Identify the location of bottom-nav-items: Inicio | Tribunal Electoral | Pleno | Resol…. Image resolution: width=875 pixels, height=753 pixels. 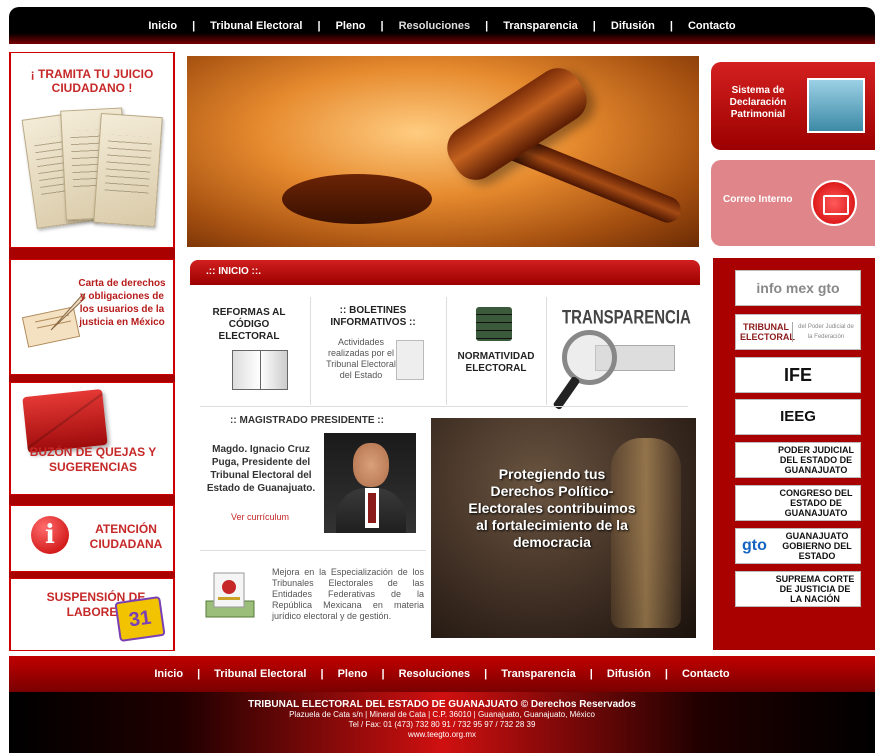
(441, 674).